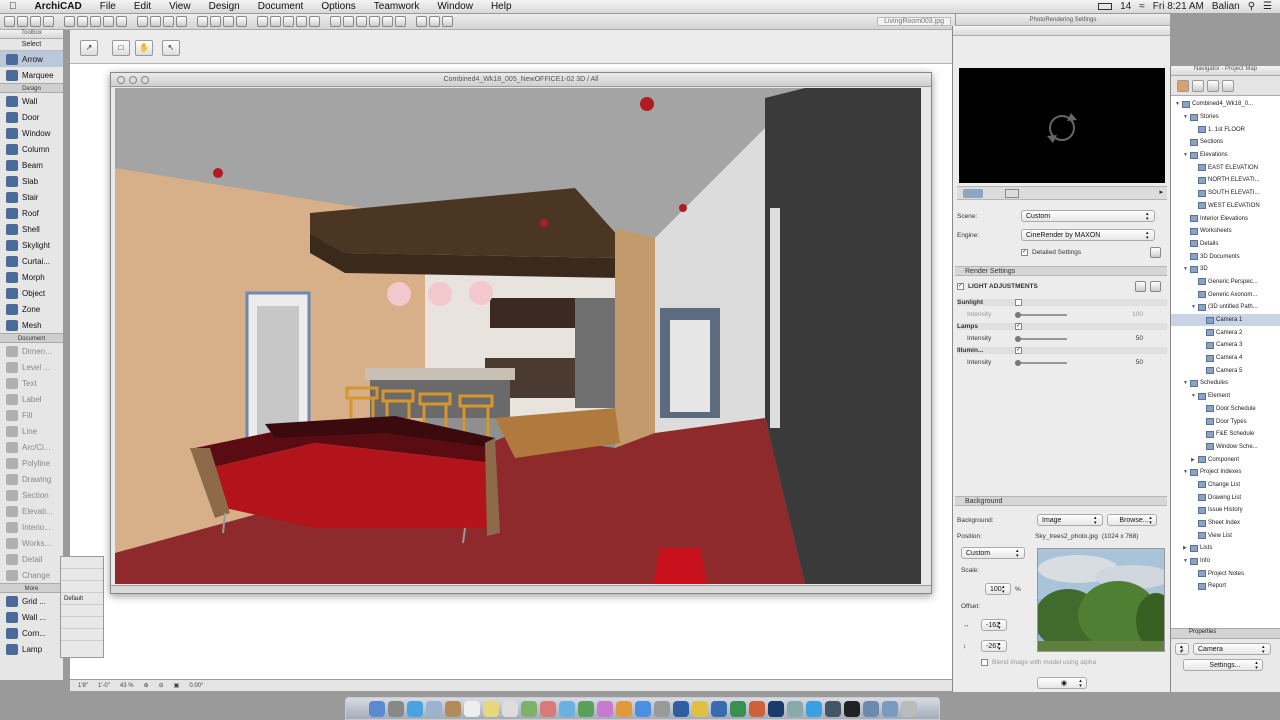 Image resolution: width=1280 pixels, height=720 pixels. I want to click on paste-icon, so click(95, 21).